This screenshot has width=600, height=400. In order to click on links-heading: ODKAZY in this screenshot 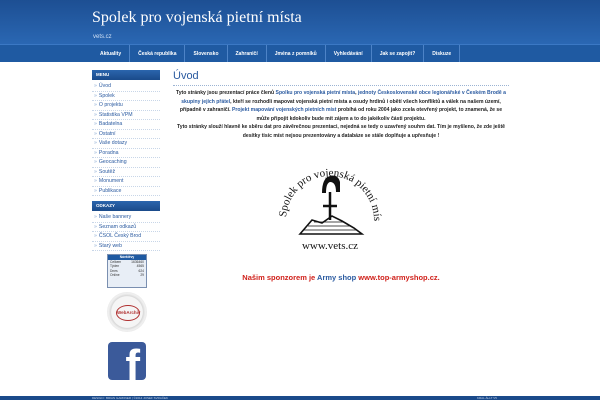, I will do `click(126, 206)`.